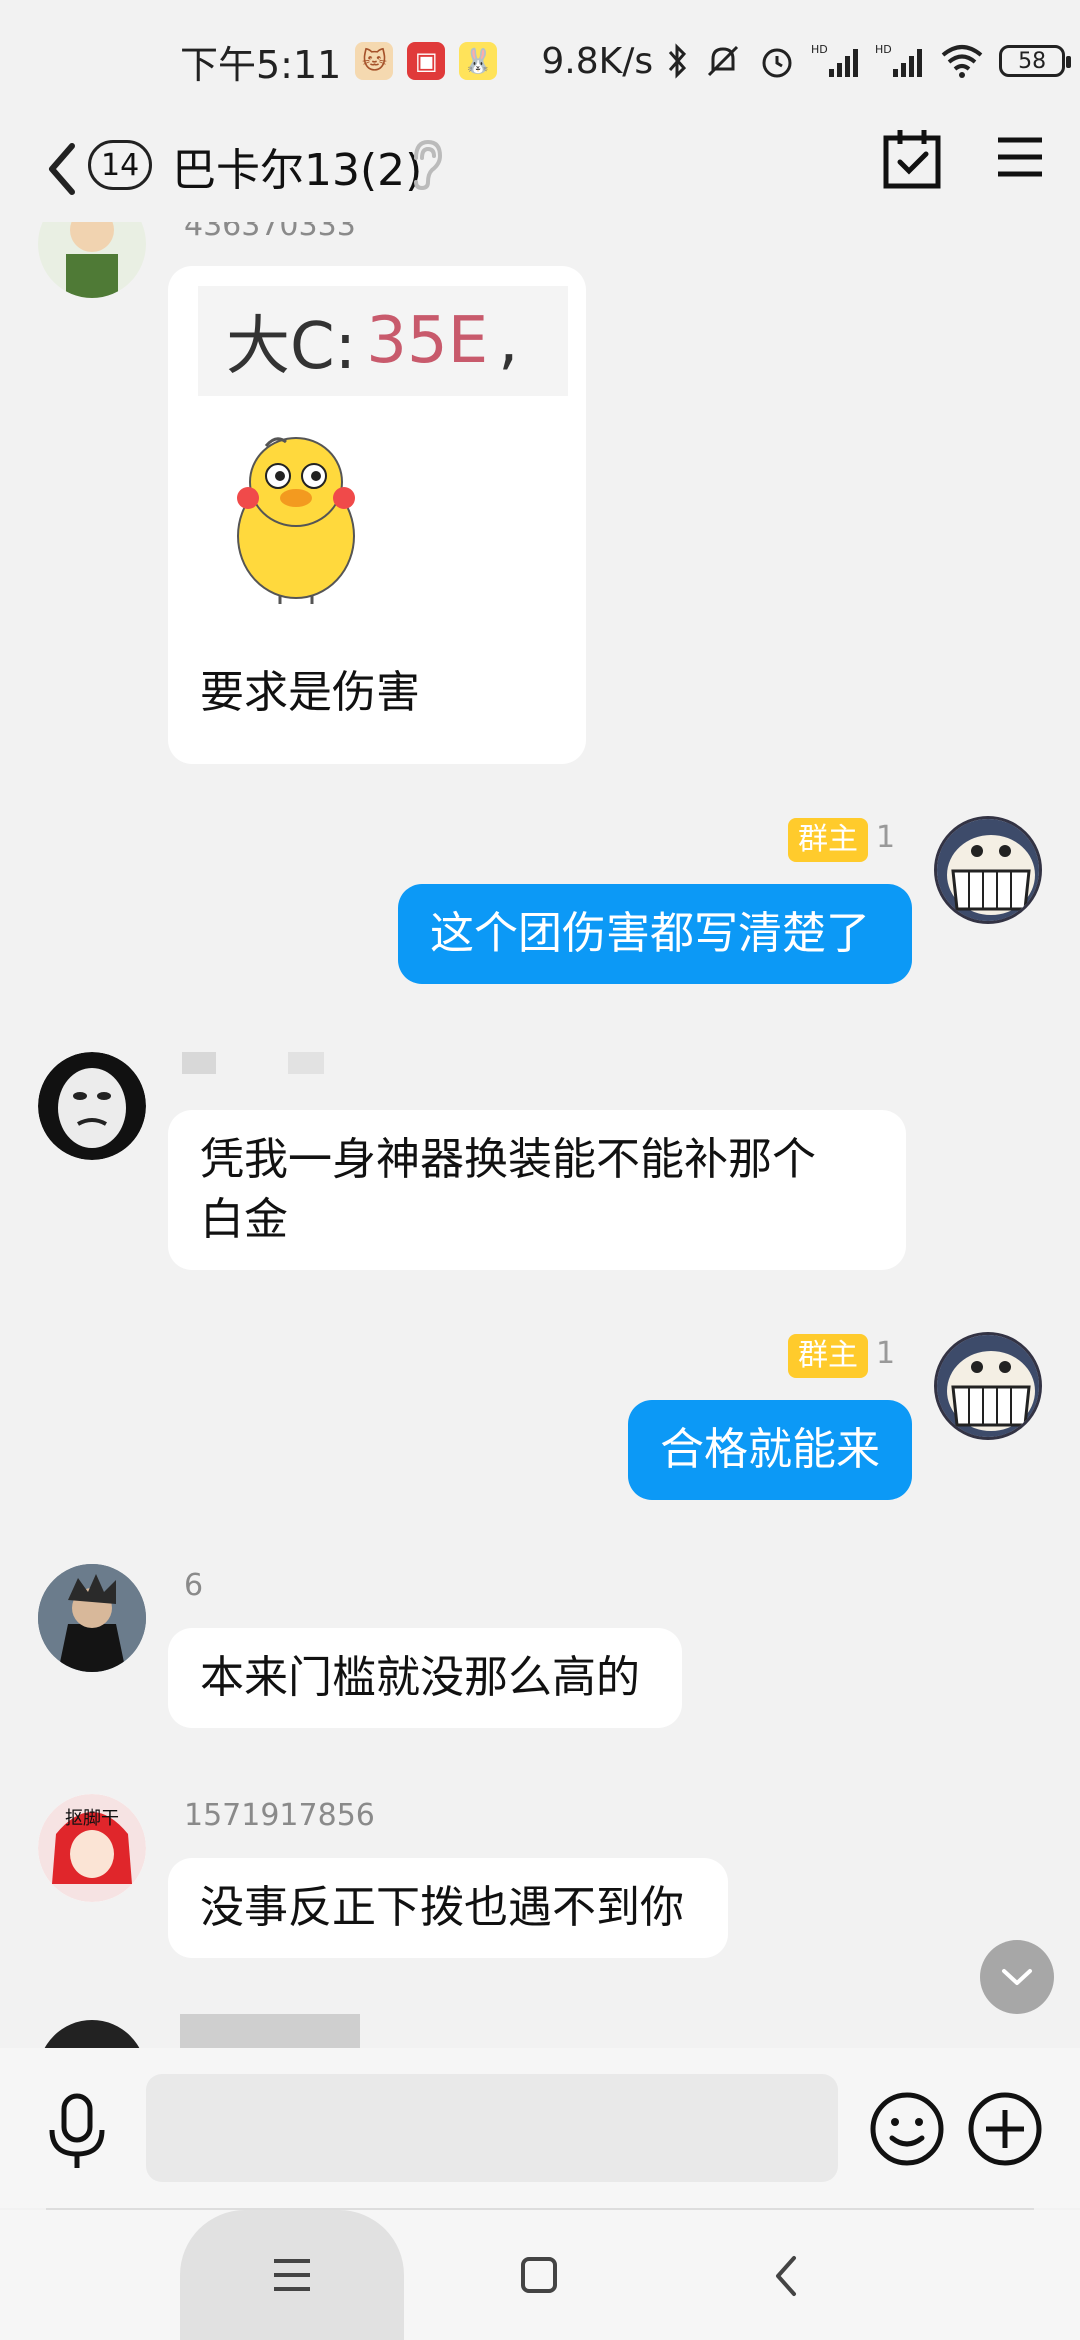  What do you see at coordinates (962, 61) in the screenshot?
I see `wifi-icon` at bounding box center [962, 61].